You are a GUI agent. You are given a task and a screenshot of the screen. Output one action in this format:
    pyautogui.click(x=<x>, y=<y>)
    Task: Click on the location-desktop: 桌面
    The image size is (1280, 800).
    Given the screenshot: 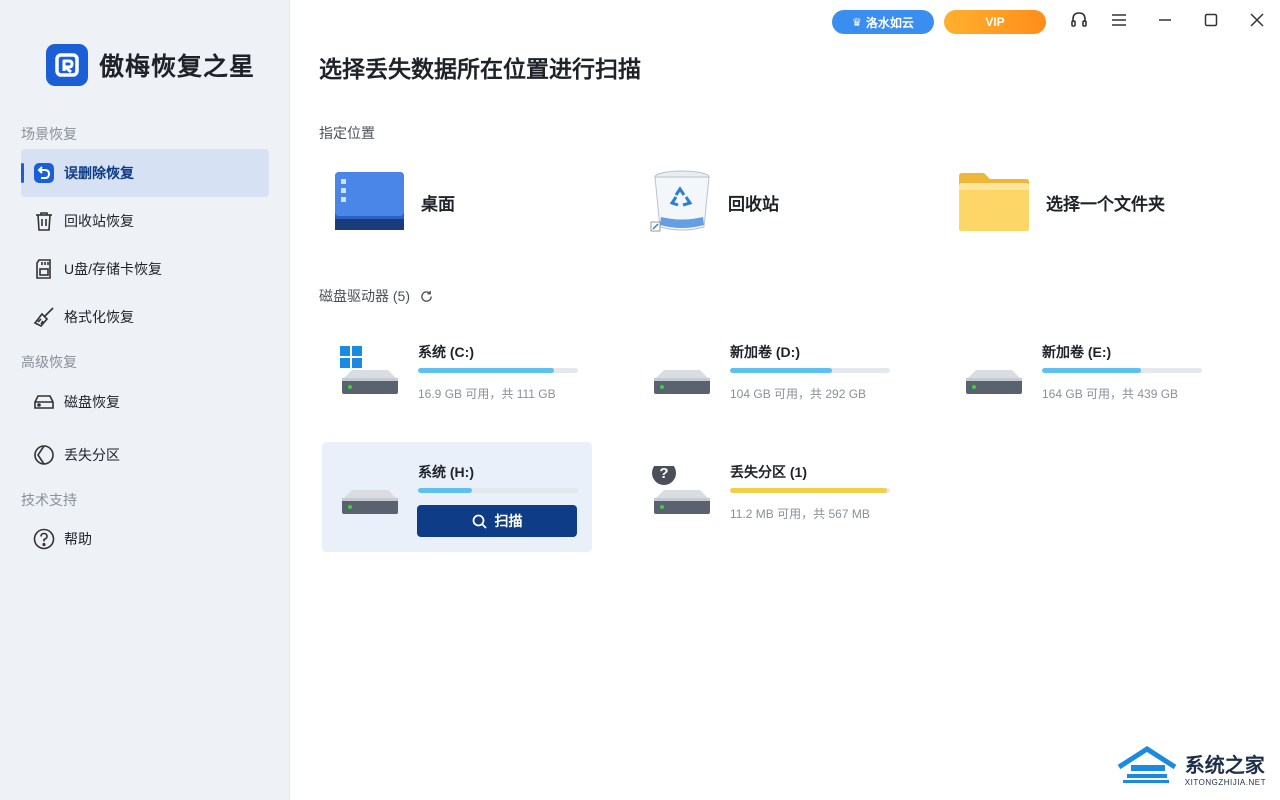 What is the action you would take?
    pyautogui.click(x=394, y=202)
    